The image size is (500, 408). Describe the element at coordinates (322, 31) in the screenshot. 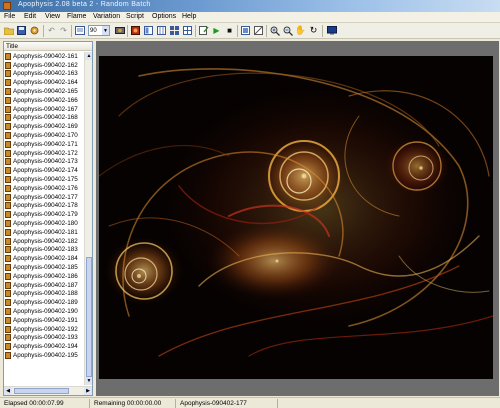

I see `toolbar-separator` at that location.